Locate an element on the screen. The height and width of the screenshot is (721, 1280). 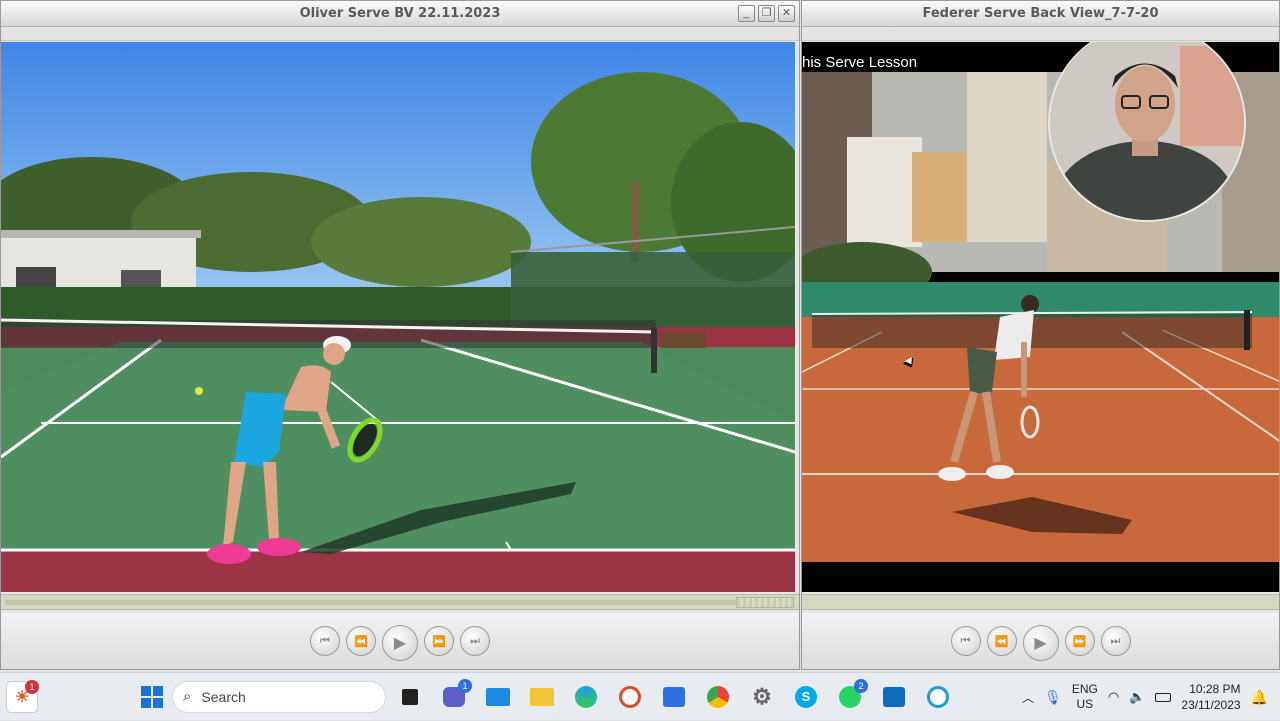
widgets-icon: ☀ 1 is located at coordinates (22, 696).